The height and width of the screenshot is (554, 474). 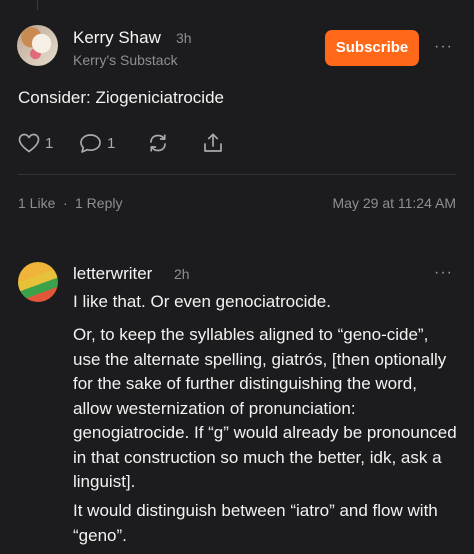 I want to click on divider, so click(x=237, y=174).